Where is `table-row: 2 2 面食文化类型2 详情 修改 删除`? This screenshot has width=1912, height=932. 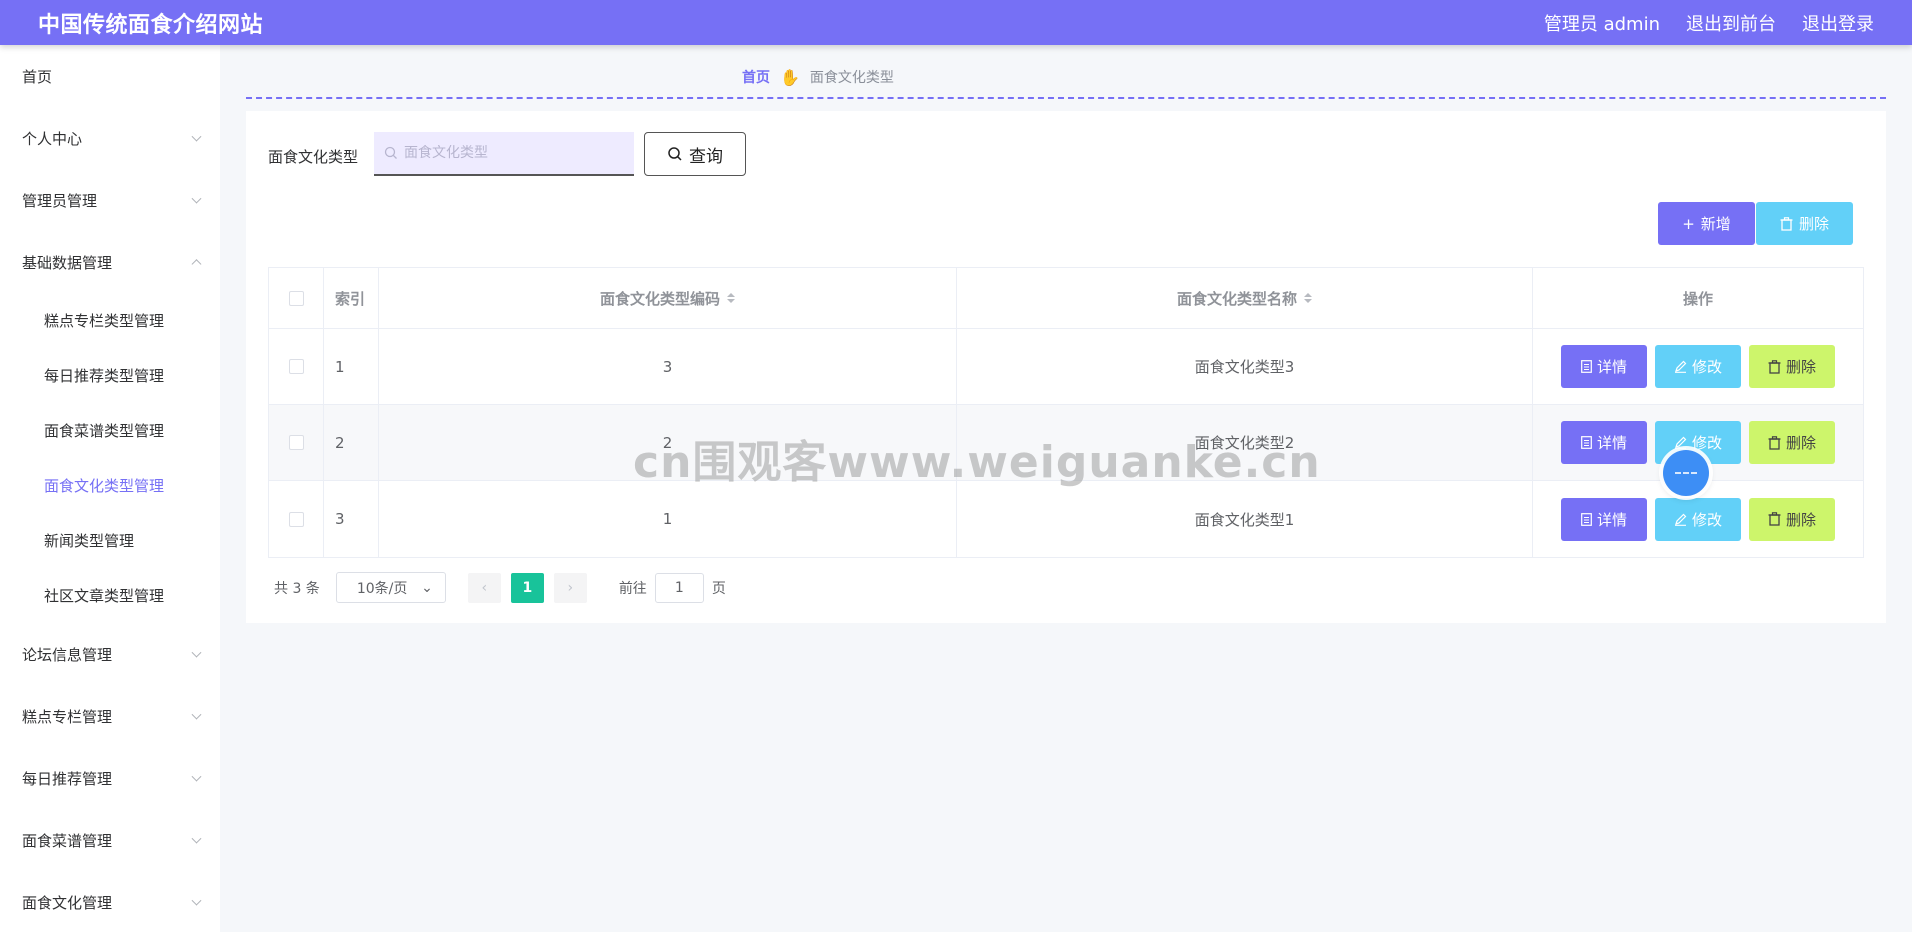 table-row: 2 2 面食文化类型2 详情 修改 删除 is located at coordinates (1066, 443).